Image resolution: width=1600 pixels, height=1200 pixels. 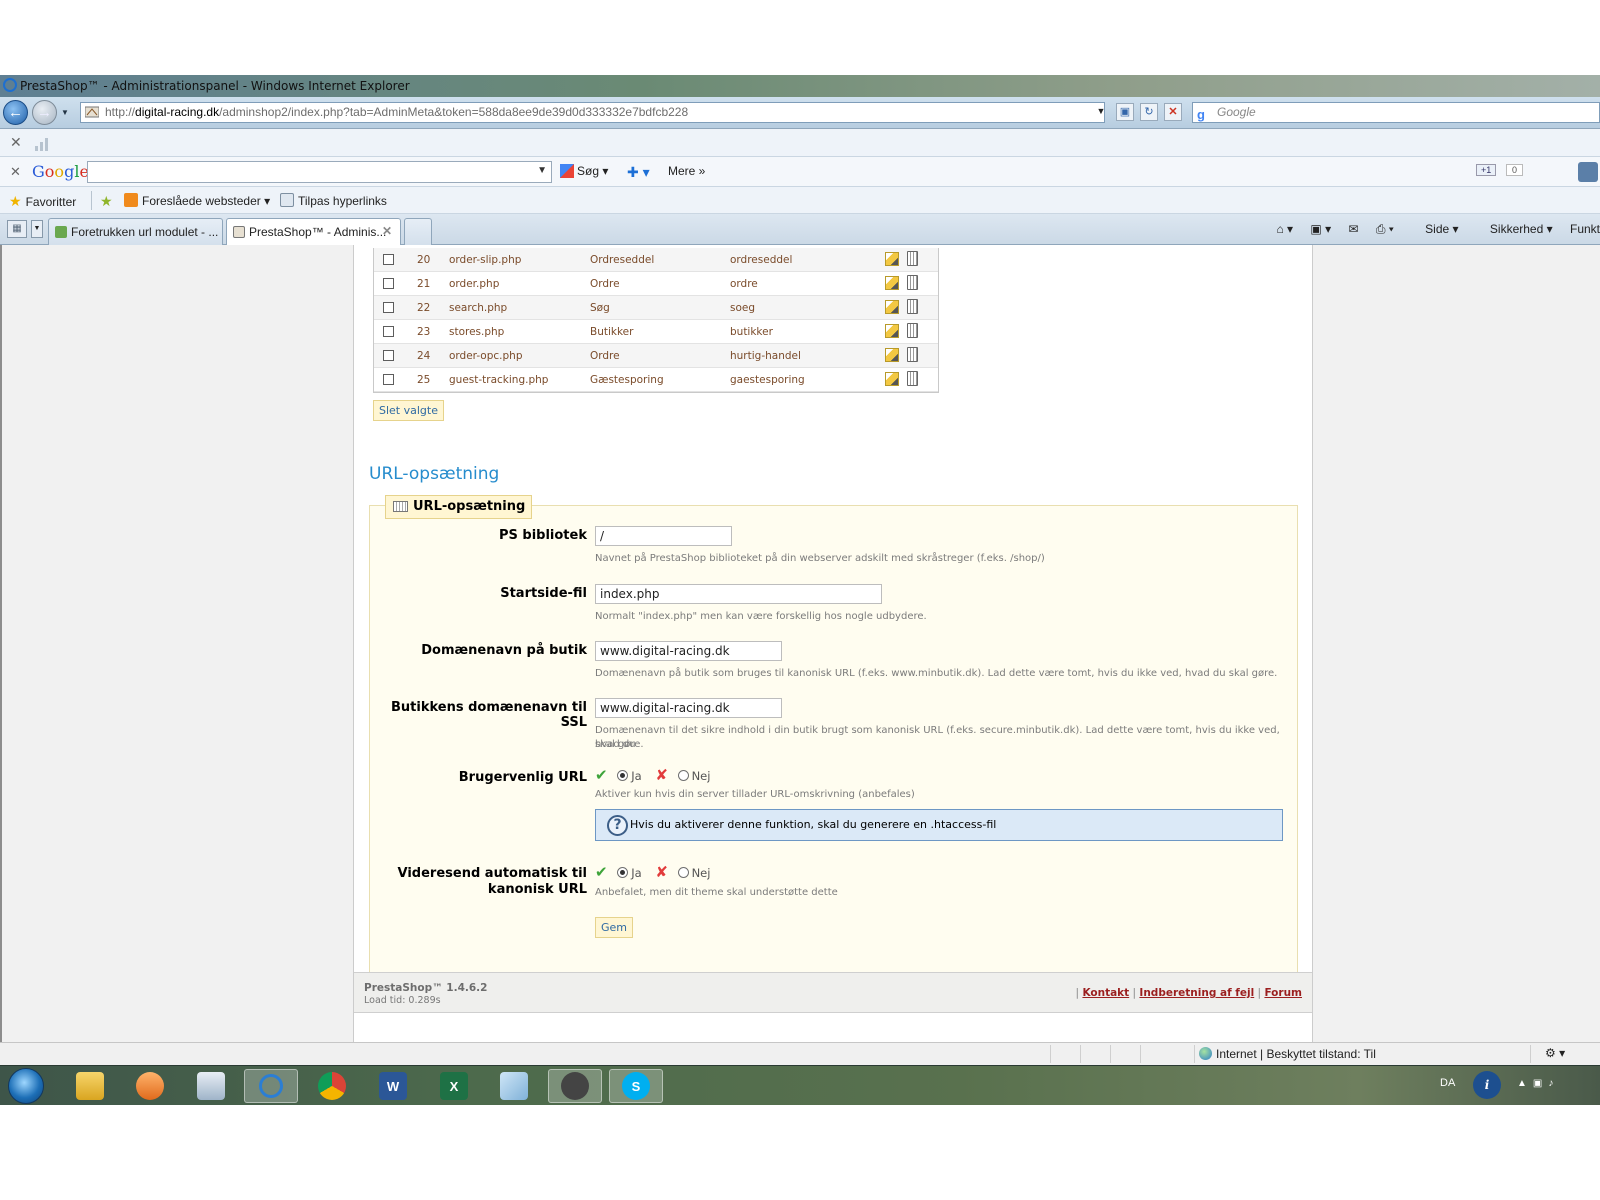 What do you see at coordinates (1434, 229) in the screenshot?
I see `page-menu: Side ▾` at bounding box center [1434, 229].